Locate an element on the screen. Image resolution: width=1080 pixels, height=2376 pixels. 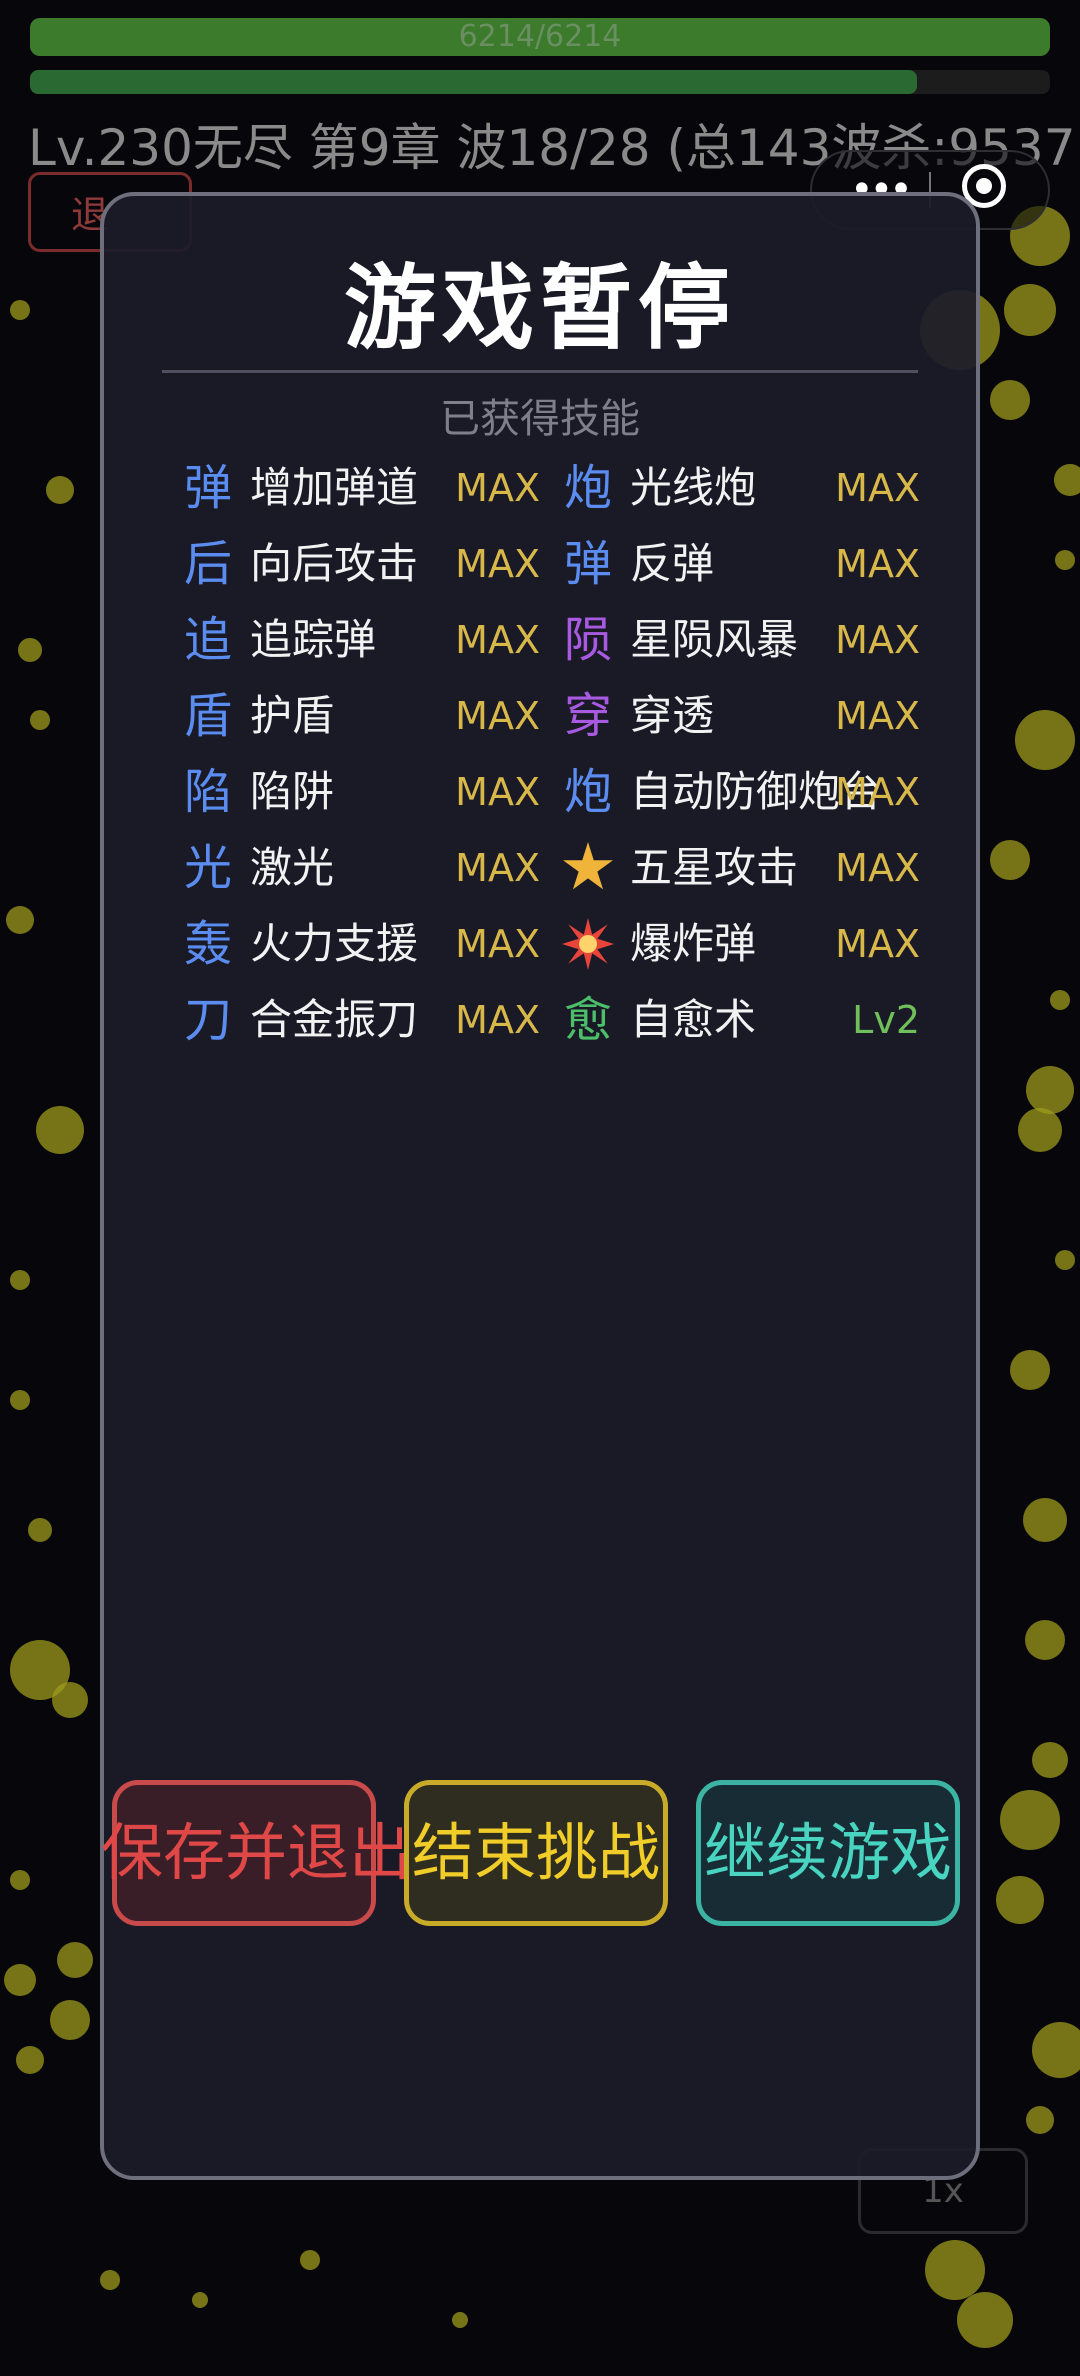
xp-bar-fill is located at coordinates (474, 82).